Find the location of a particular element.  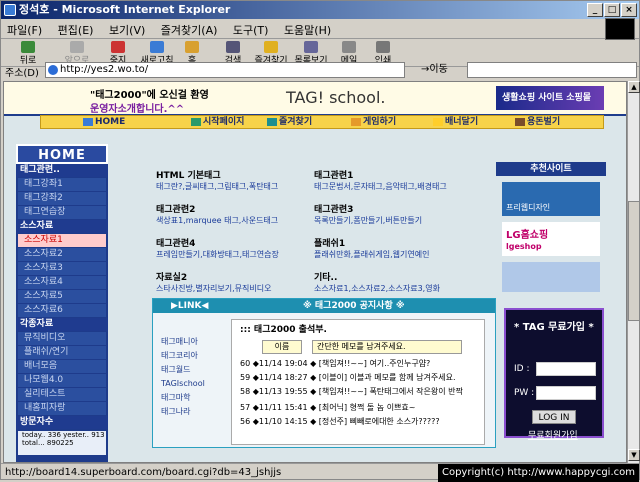

sidebar-item-source6: 소스자료6 is located at coordinates (62, 310).